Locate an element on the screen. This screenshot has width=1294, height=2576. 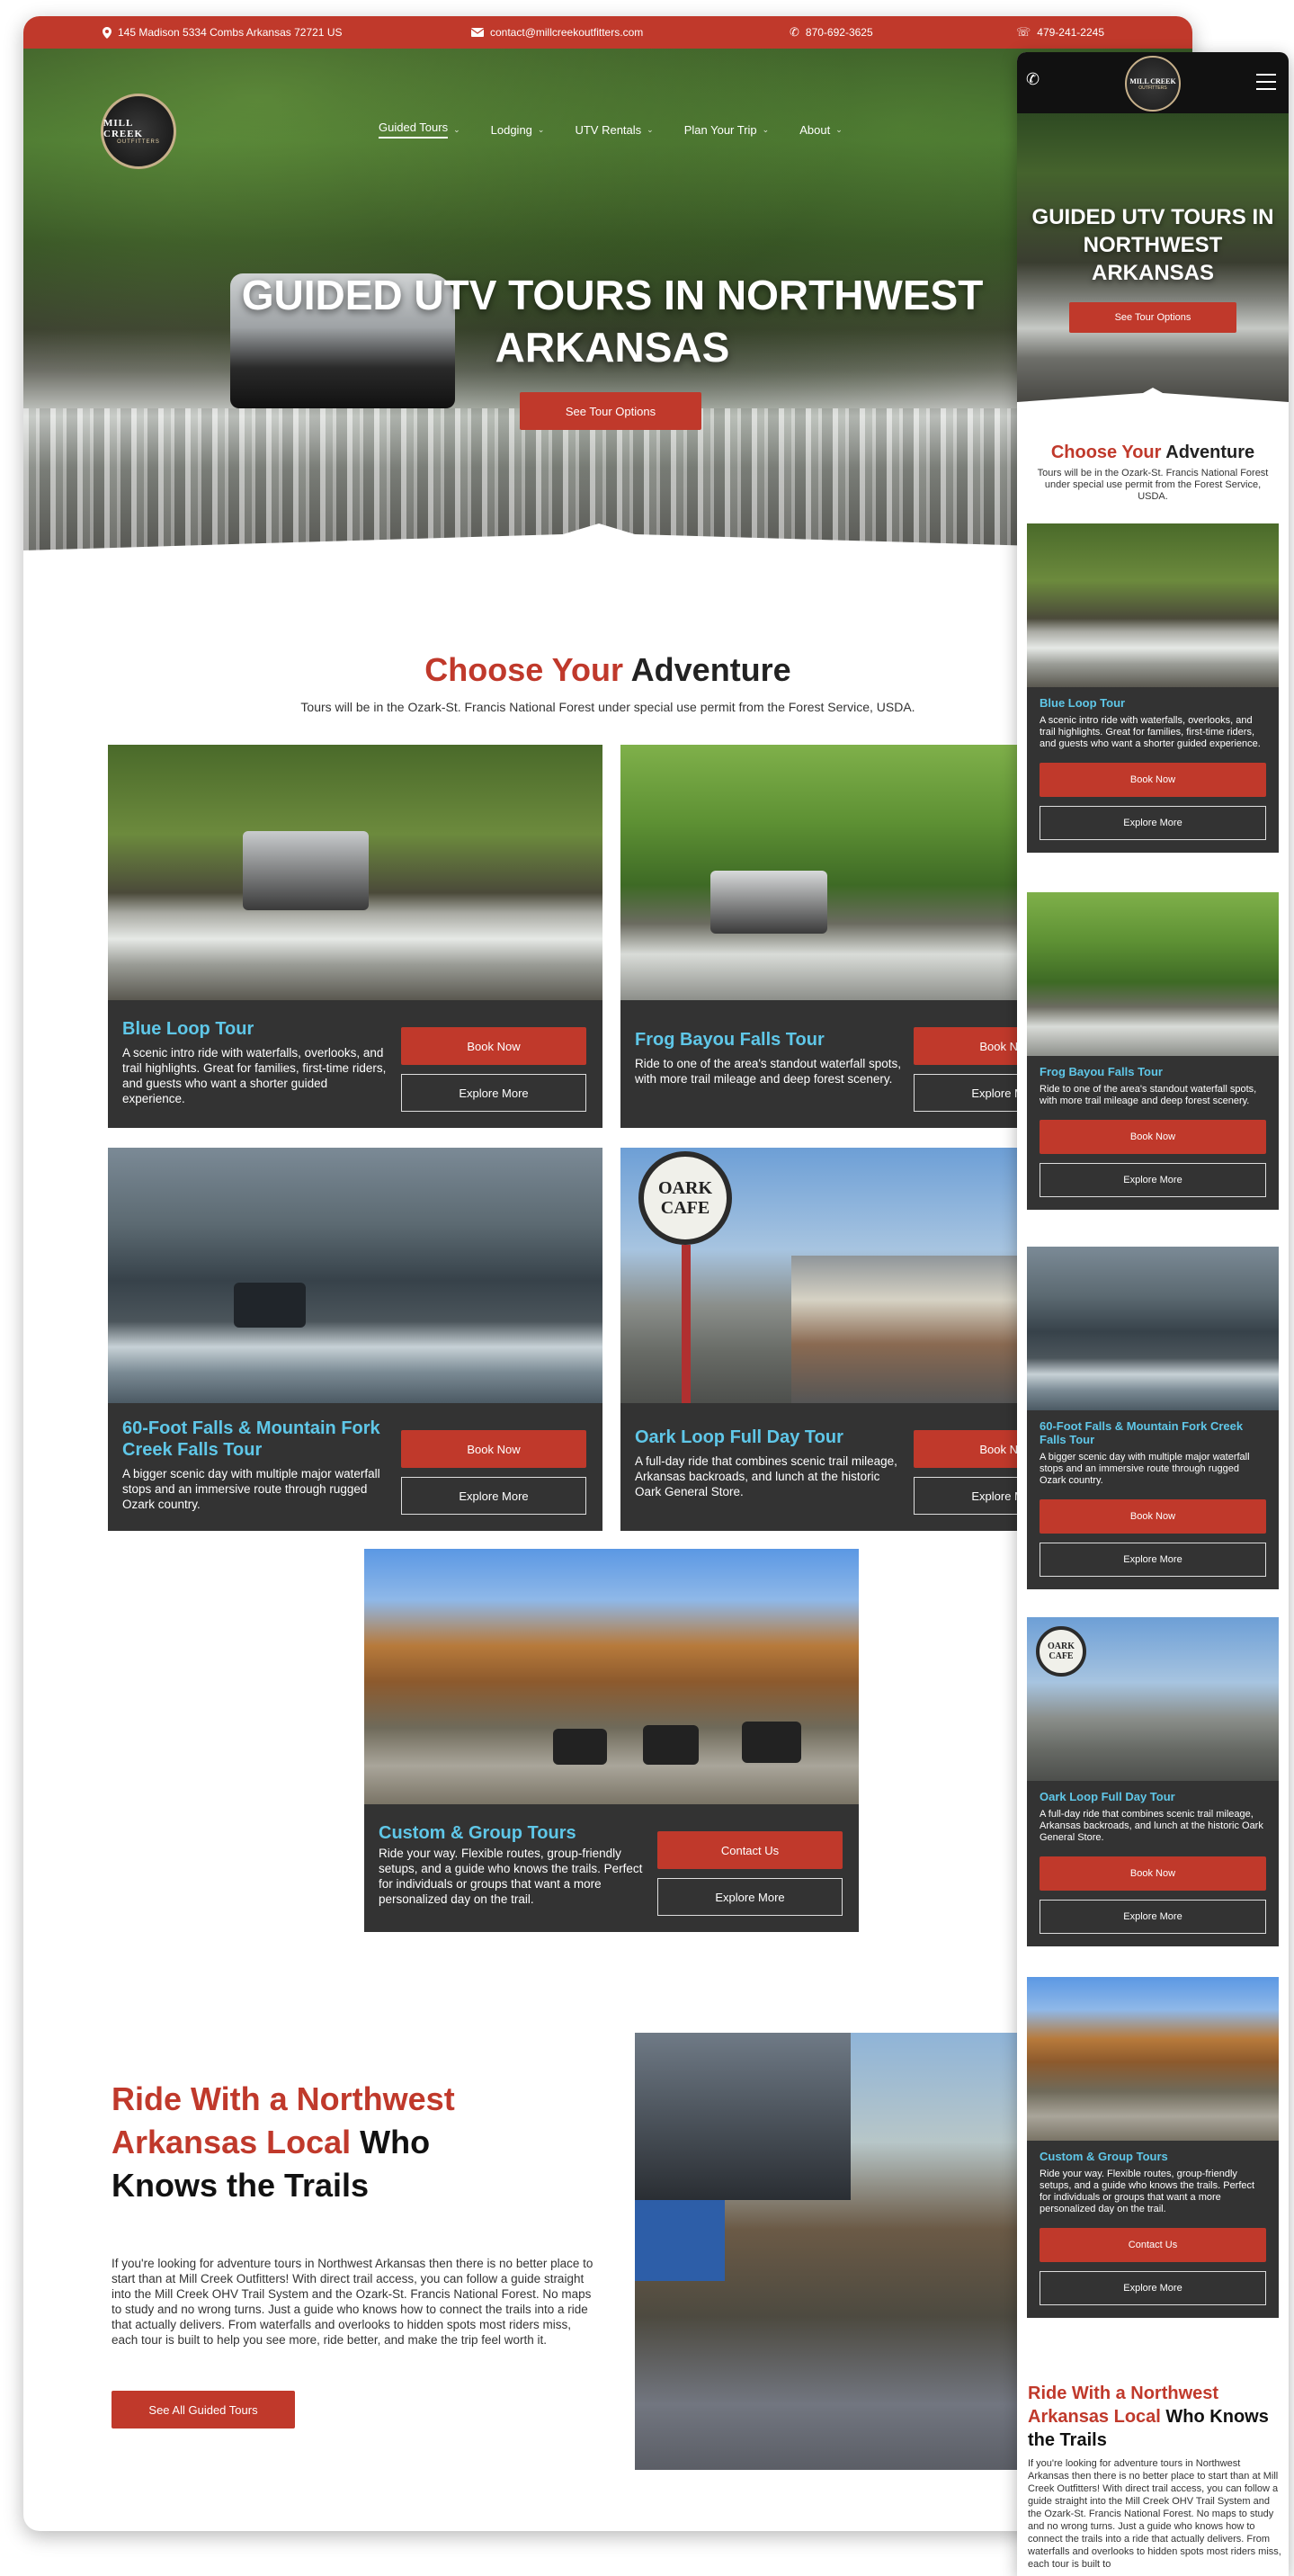
tour-title: Frog Bayou Falls Tour is located at coordinates (730, 1040).